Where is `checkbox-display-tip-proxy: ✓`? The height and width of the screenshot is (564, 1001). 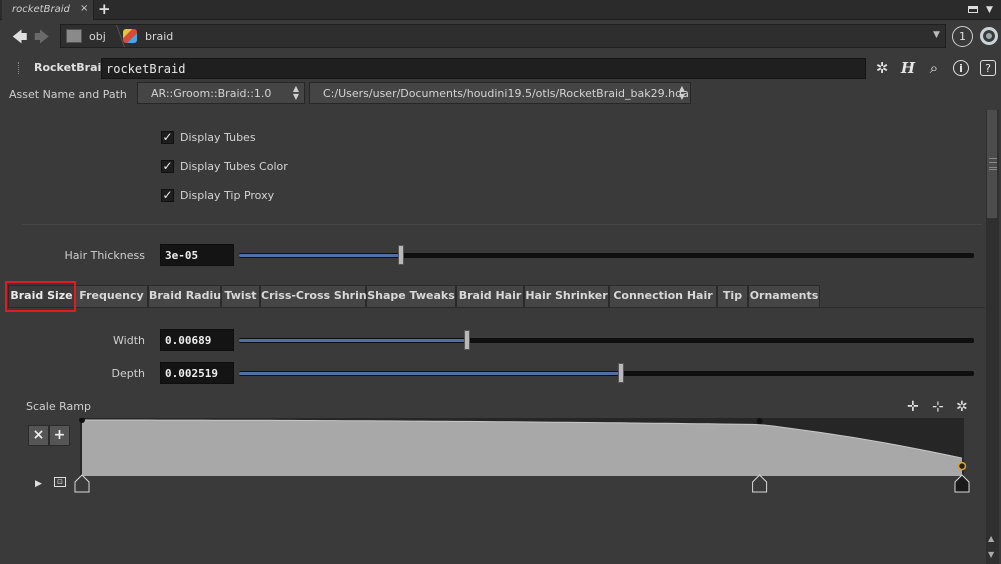
checkbox-display-tip-proxy: ✓ is located at coordinates (167, 195).